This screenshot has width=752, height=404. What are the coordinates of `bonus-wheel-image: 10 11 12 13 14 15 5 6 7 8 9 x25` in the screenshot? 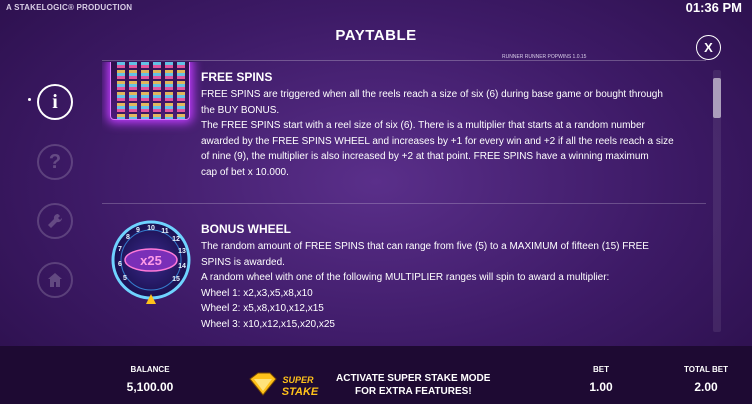 It's located at (151, 262).